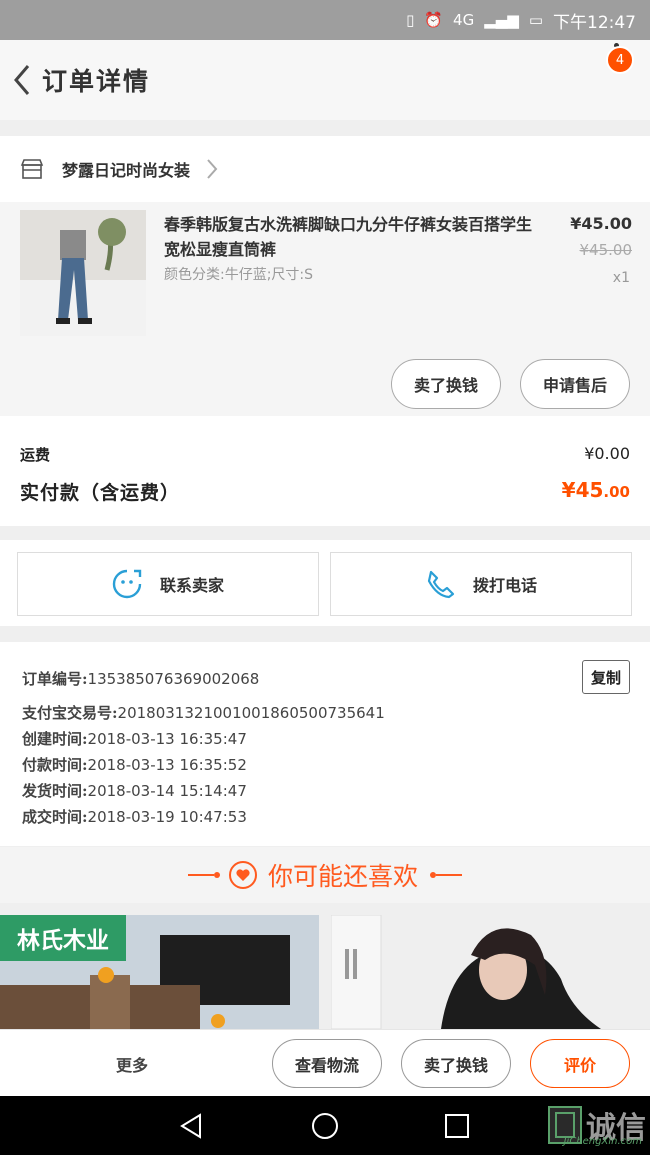 The height and width of the screenshot is (1155, 650). Describe the element at coordinates (173, 679) in the screenshot. I see `order-number: 135385076369002068` at that location.